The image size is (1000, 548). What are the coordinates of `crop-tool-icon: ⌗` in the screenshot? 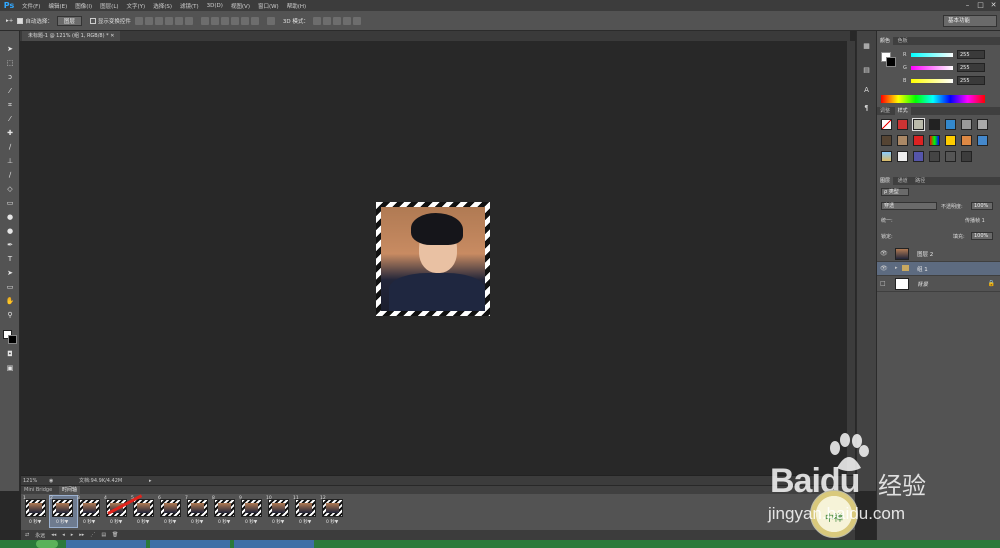 It's located at (10, 105).